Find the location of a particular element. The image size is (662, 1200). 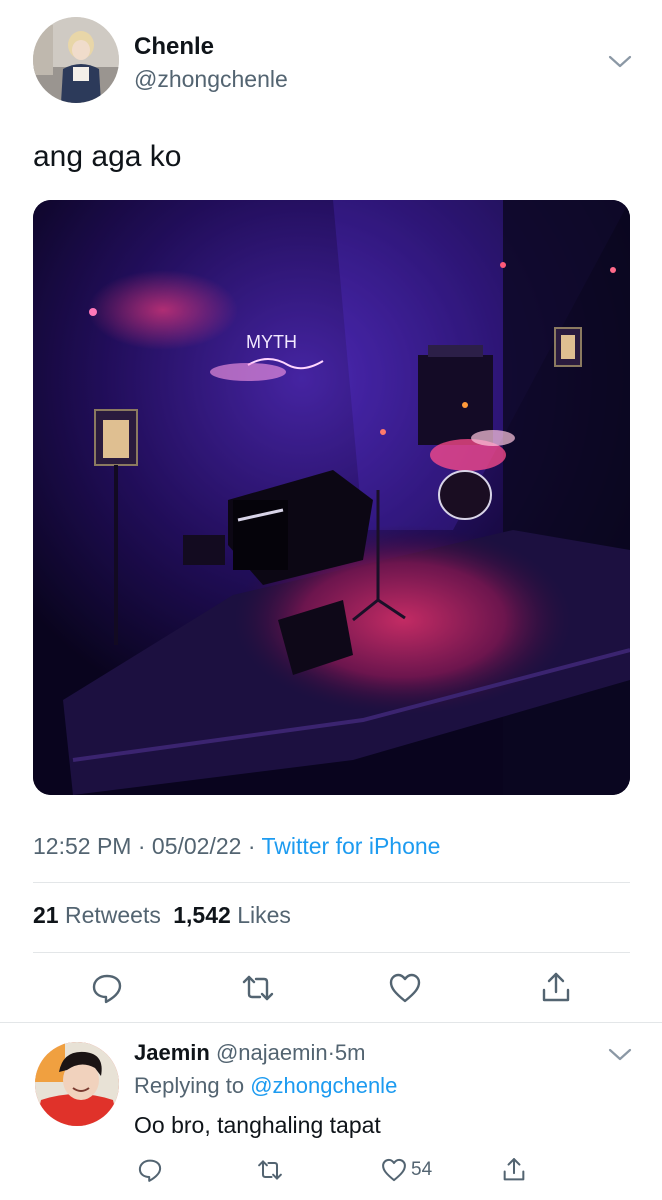

tweet-timestamp: 12:52 PM · 05/02/22 · Twitter for iPhone is located at coordinates (236, 846).